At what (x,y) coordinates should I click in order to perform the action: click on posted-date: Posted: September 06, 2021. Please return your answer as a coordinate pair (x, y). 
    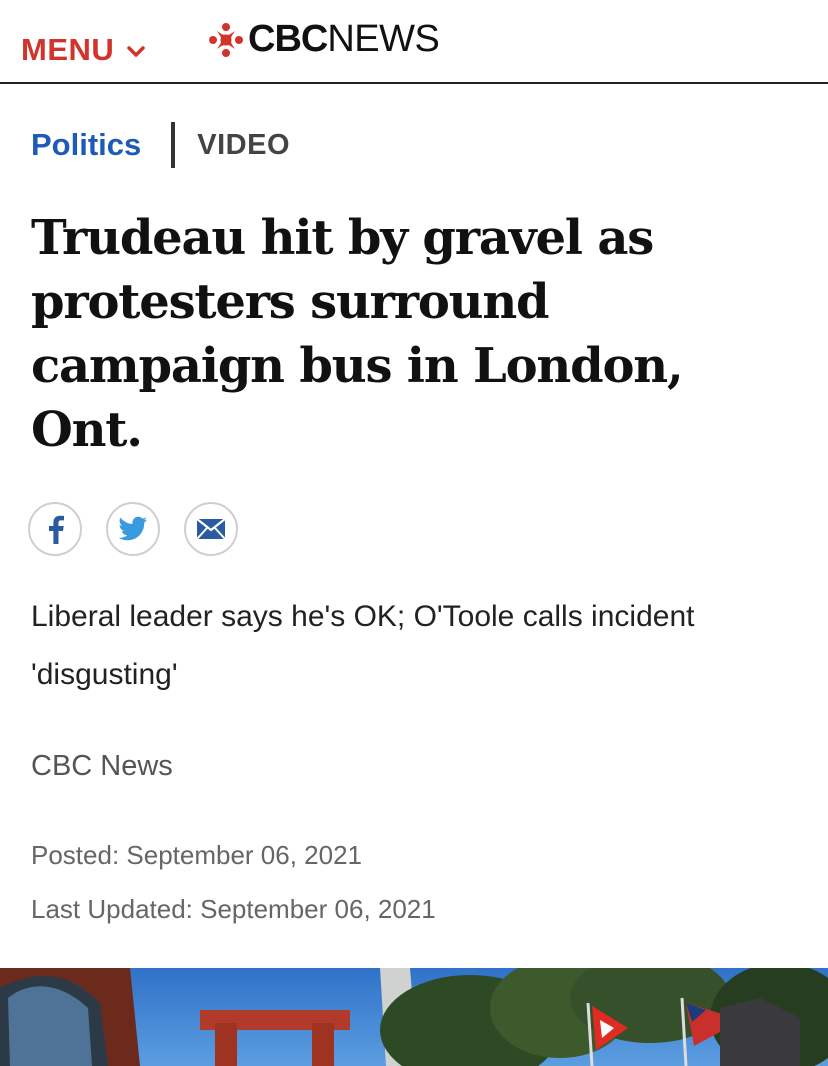
    Looking at the image, I should click on (197, 855).